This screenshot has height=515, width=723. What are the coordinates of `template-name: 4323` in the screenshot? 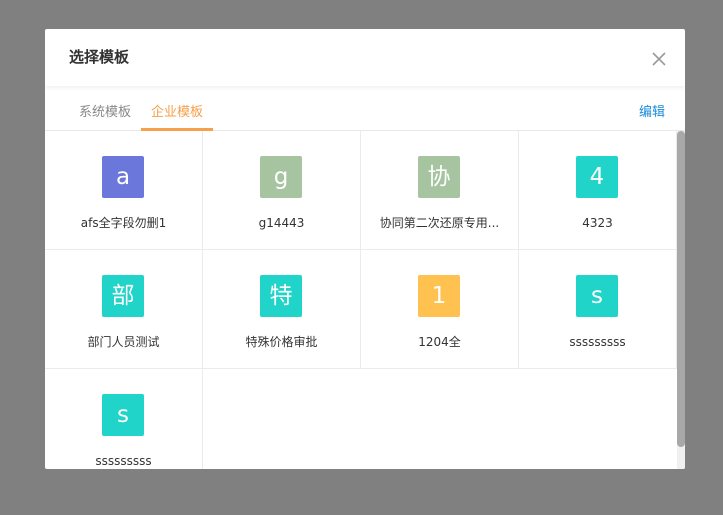 It's located at (597, 223).